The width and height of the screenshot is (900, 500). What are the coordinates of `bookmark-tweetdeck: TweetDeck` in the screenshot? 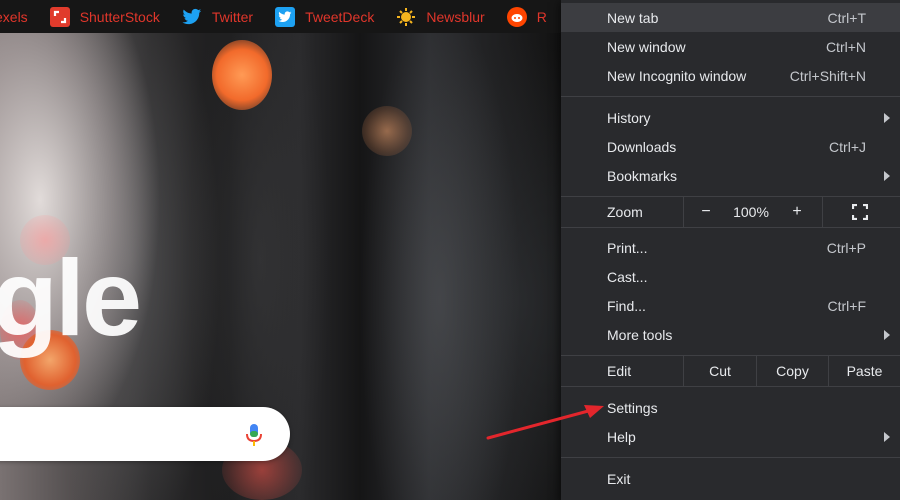 It's located at (325, 16).